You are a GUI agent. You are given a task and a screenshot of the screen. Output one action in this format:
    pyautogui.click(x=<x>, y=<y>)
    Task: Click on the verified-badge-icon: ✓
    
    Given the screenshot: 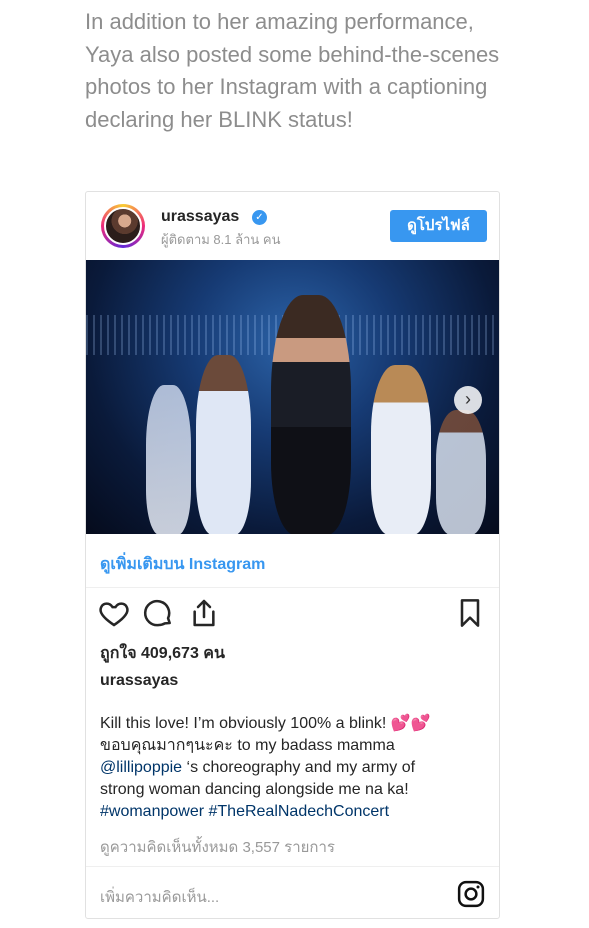 What is the action you would take?
    pyautogui.click(x=259, y=217)
    